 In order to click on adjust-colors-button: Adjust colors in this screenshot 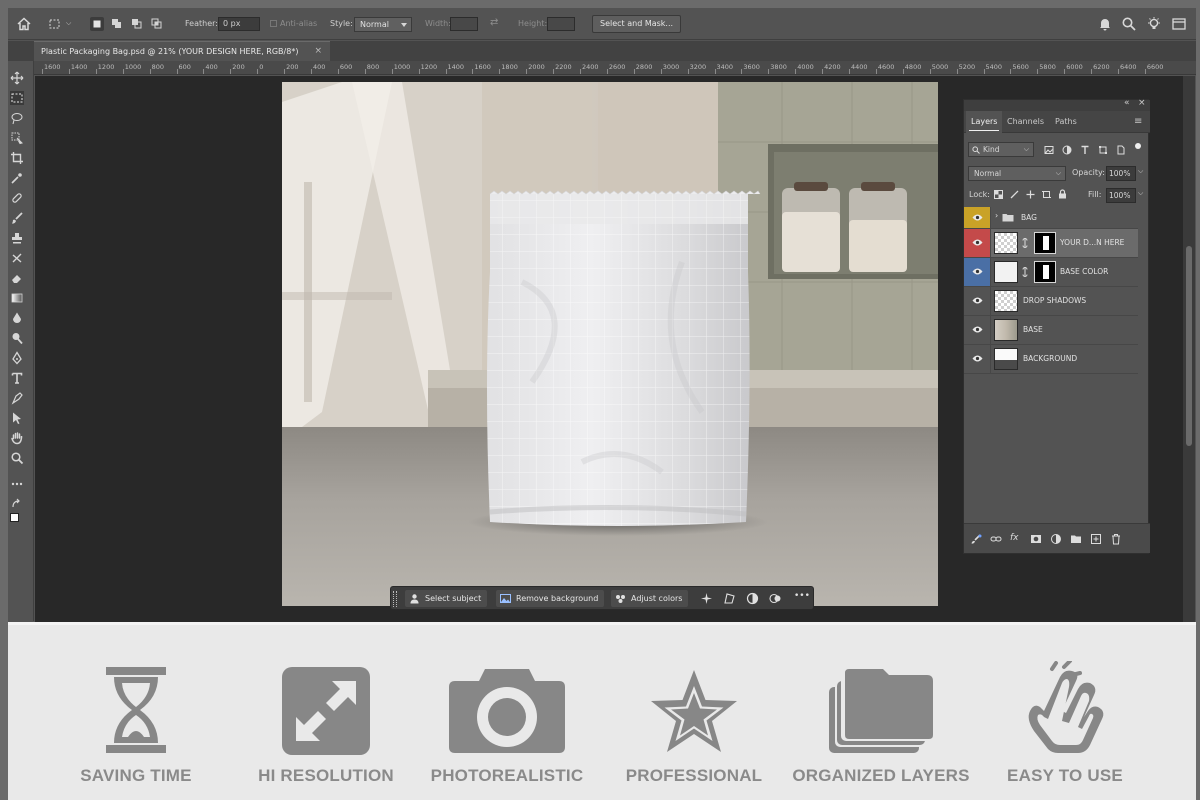, I will do `click(650, 598)`.